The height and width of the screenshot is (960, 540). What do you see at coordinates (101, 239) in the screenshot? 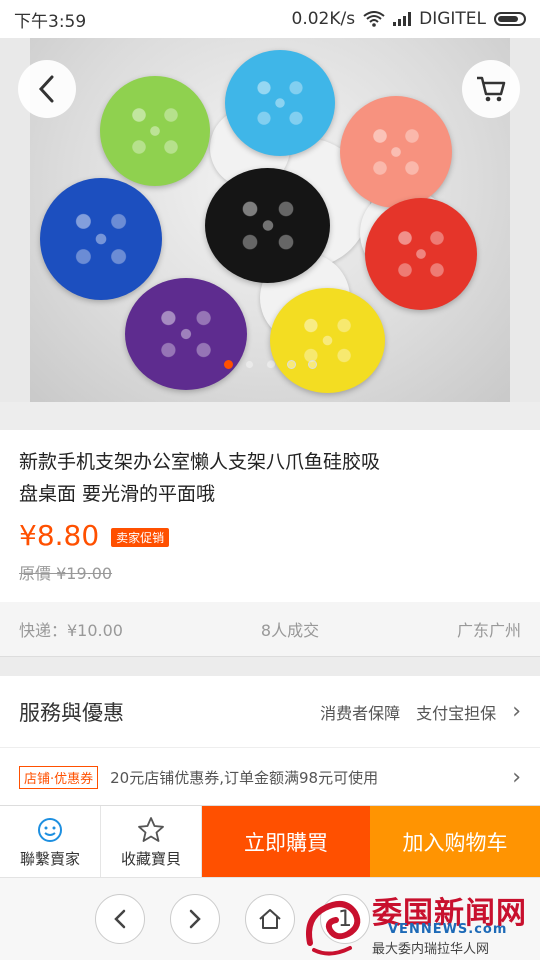
I see `navy-suction-cup` at bounding box center [101, 239].